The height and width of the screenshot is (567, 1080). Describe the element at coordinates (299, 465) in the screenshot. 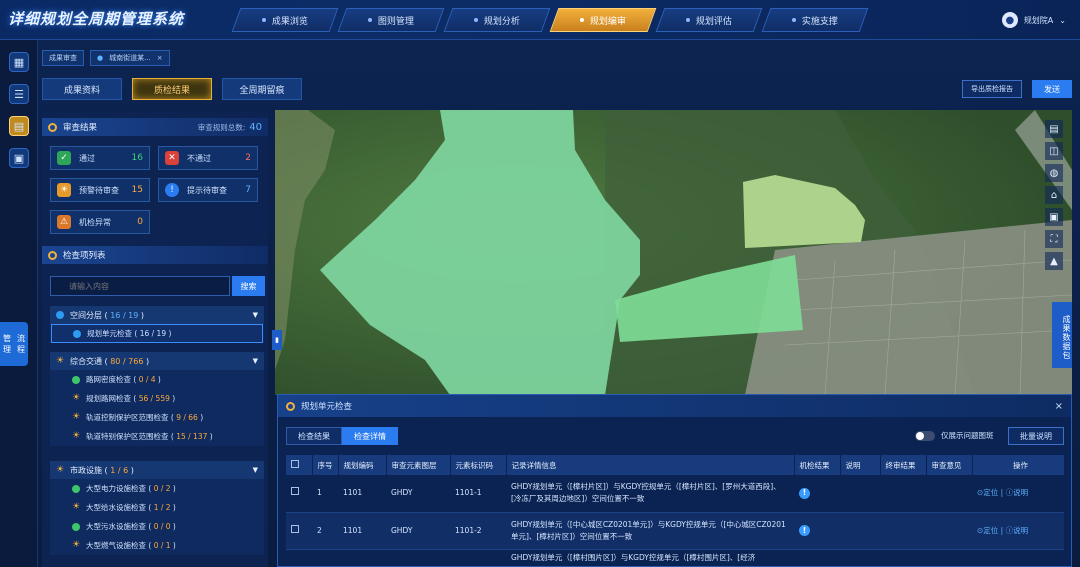

I see `select-all-cell` at that location.